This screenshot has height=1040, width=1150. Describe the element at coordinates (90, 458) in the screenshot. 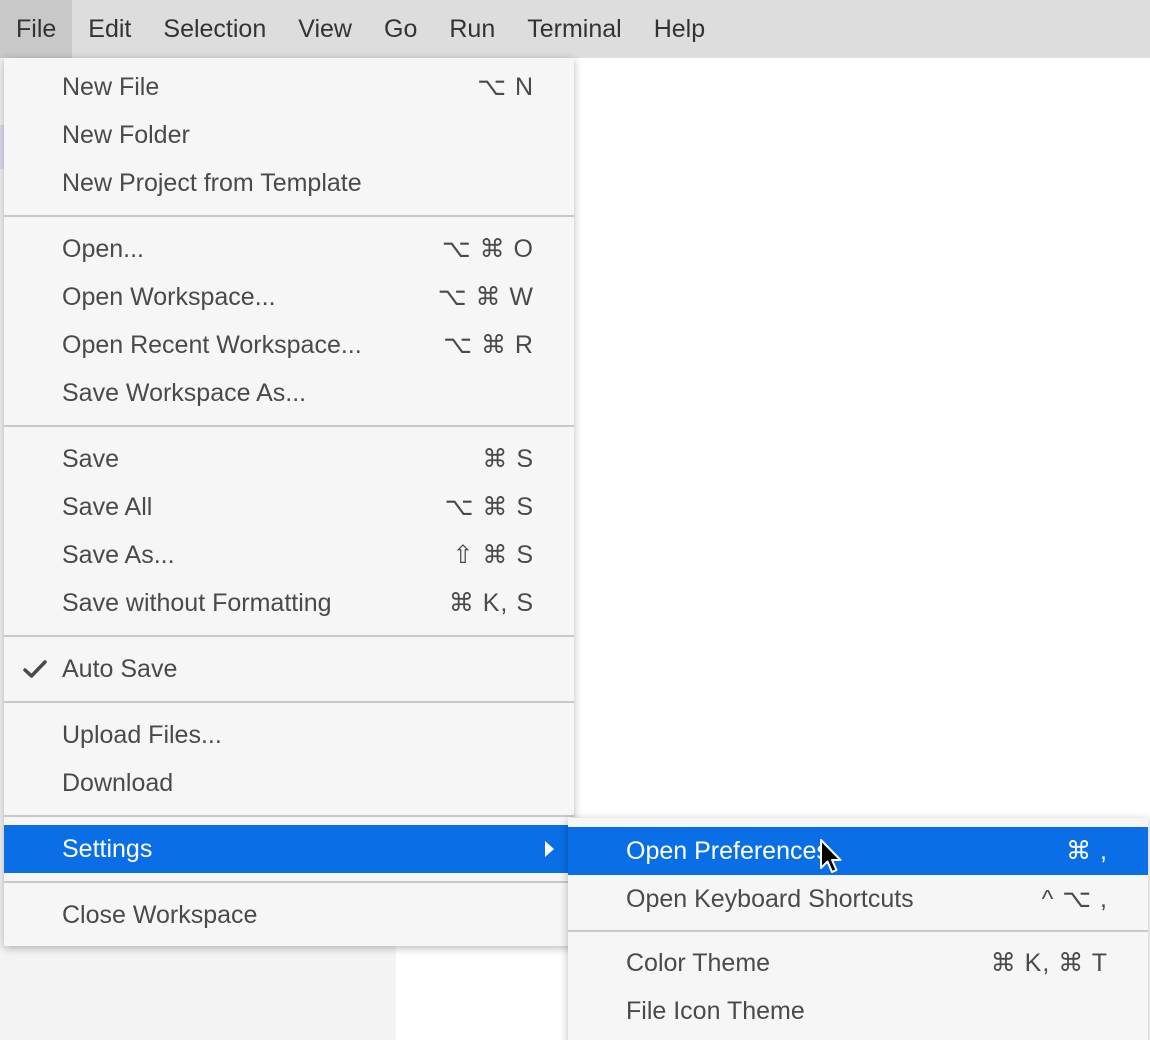

I see `menu-item-label: Save` at that location.